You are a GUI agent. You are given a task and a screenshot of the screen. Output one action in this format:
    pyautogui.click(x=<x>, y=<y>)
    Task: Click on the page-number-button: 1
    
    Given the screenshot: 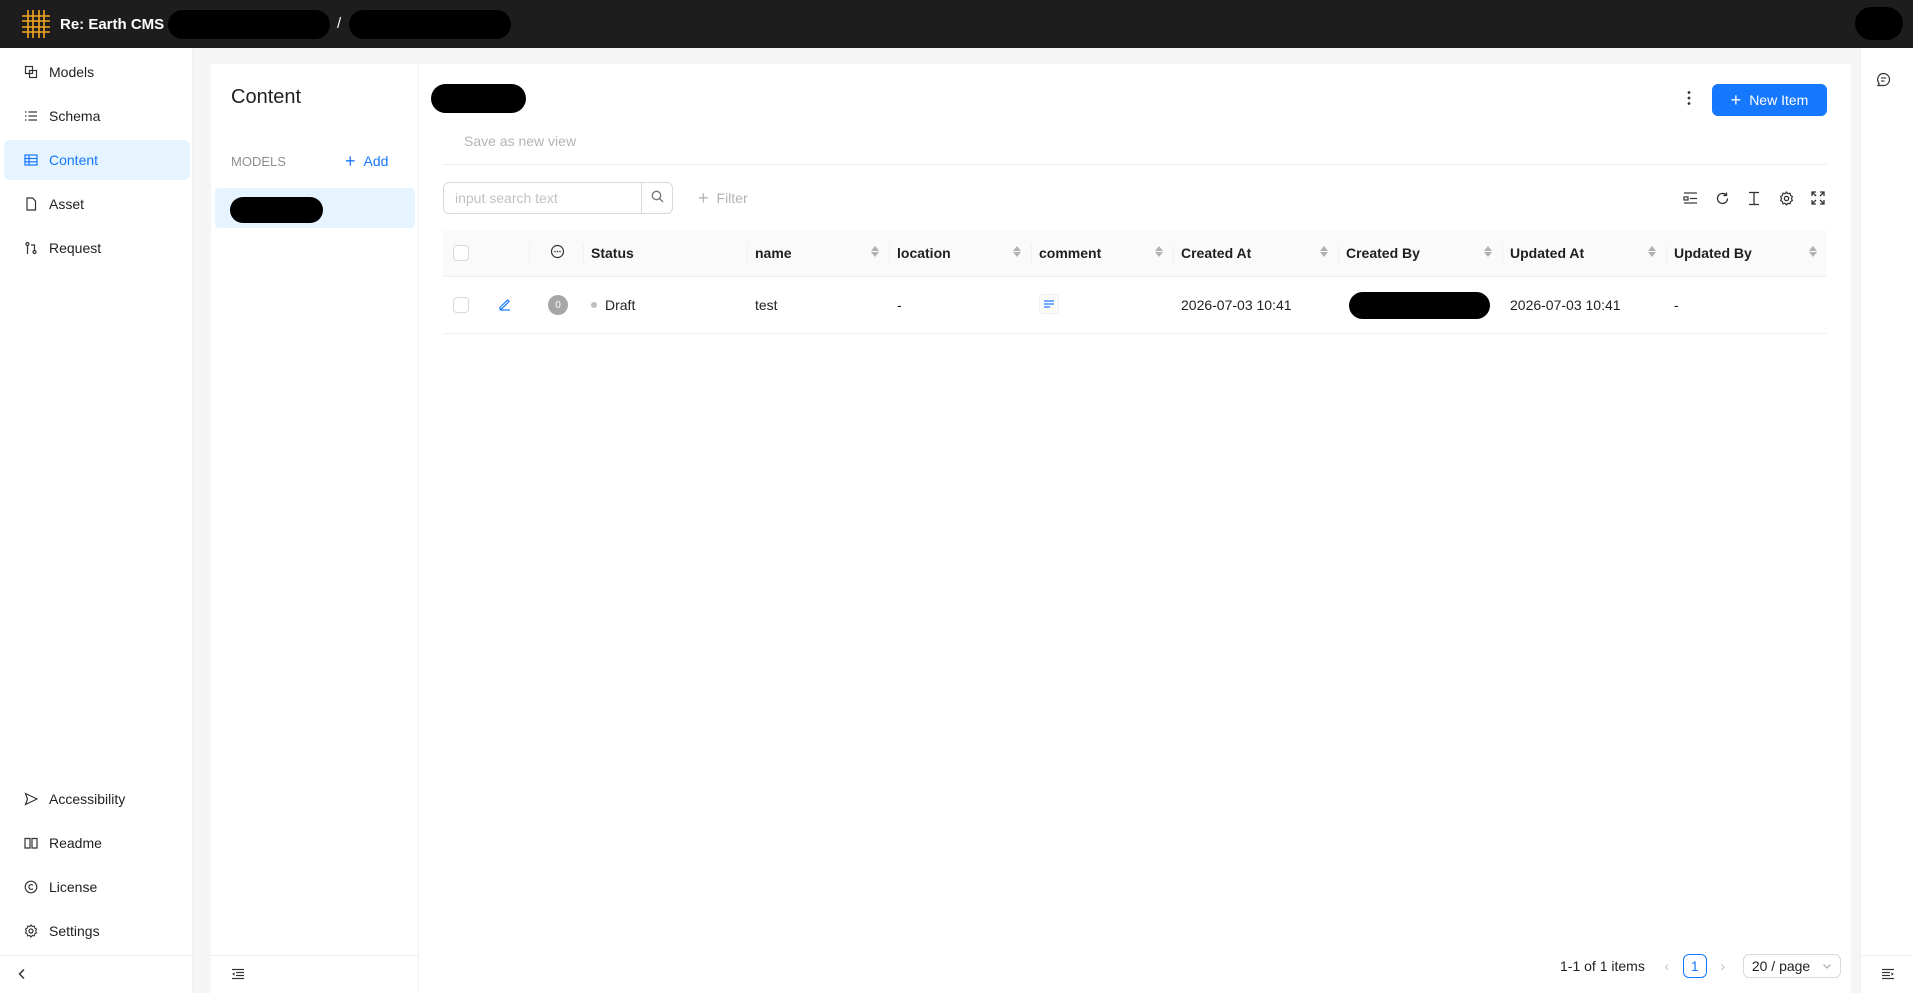 What is the action you would take?
    pyautogui.click(x=1694, y=966)
    